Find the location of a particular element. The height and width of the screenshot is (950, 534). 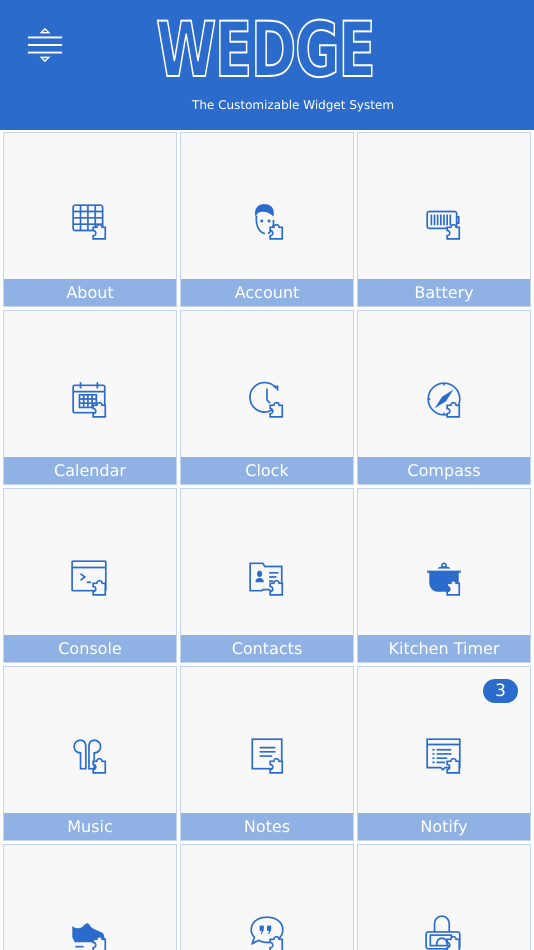

tile-label: Account is located at coordinates (267, 292).